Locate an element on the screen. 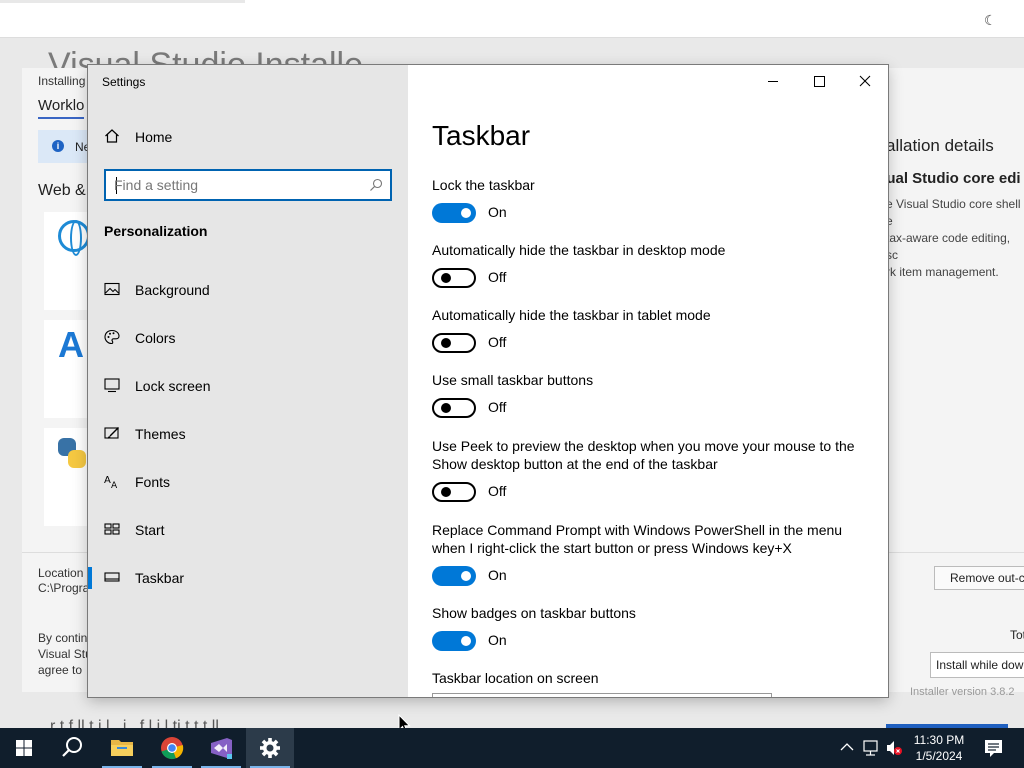  location-info: Location C:\Progra is located at coordinates (63, 581).